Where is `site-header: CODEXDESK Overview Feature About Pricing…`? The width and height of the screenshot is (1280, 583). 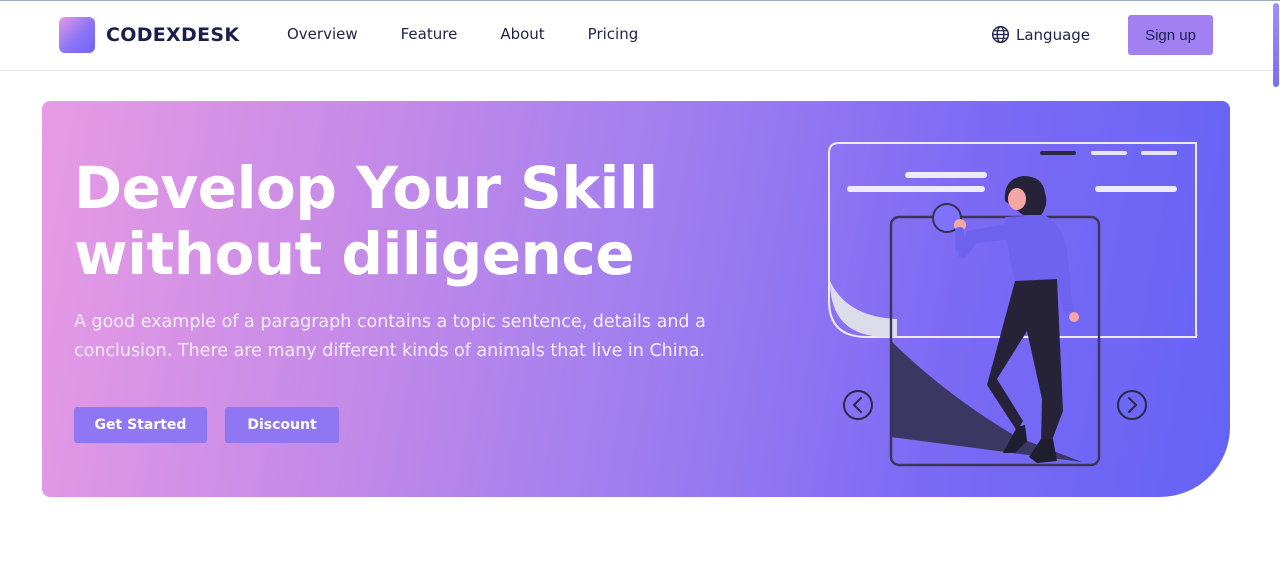 site-header: CODEXDESK Overview Feature About Pricing… is located at coordinates (640, 36).